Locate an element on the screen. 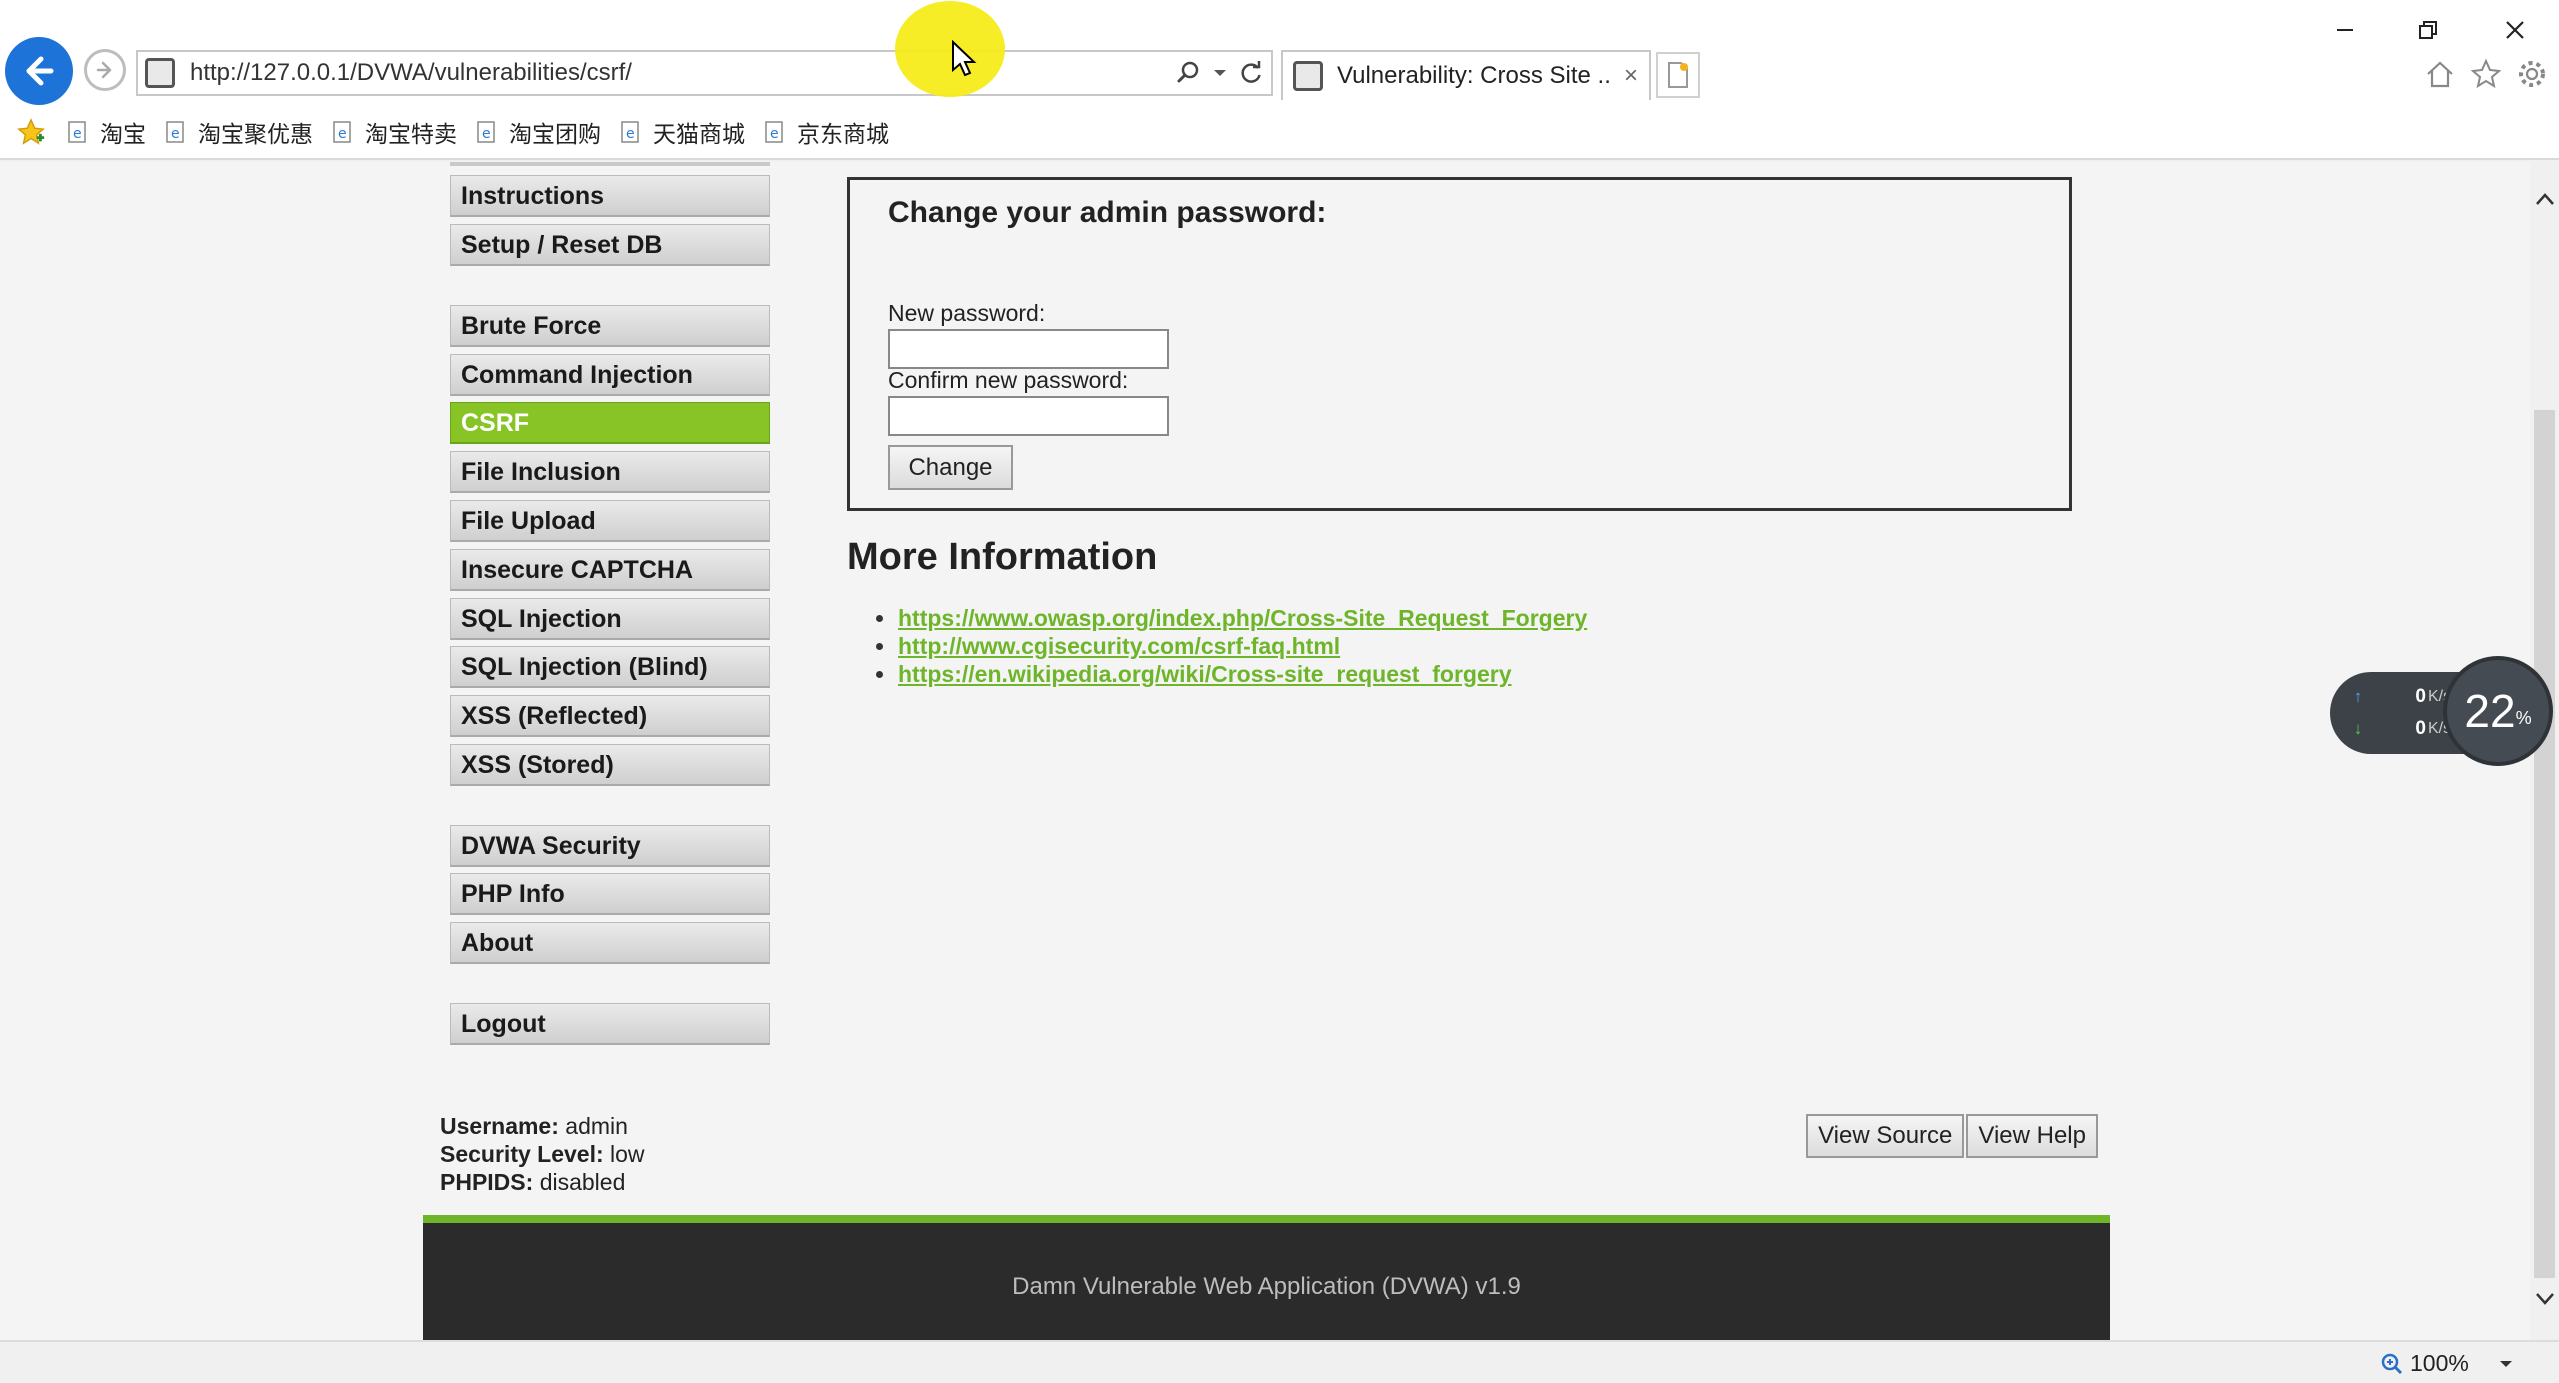 The width and height of the screenshot is (2559, 1383). minimize-button is located at coordinates (2345, 30).